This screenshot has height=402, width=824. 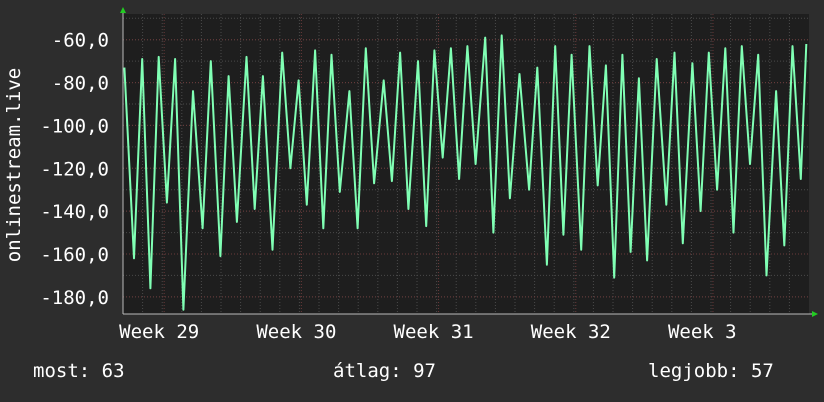 I want to click on x-axis-arrow, so click(x=815, y=314).